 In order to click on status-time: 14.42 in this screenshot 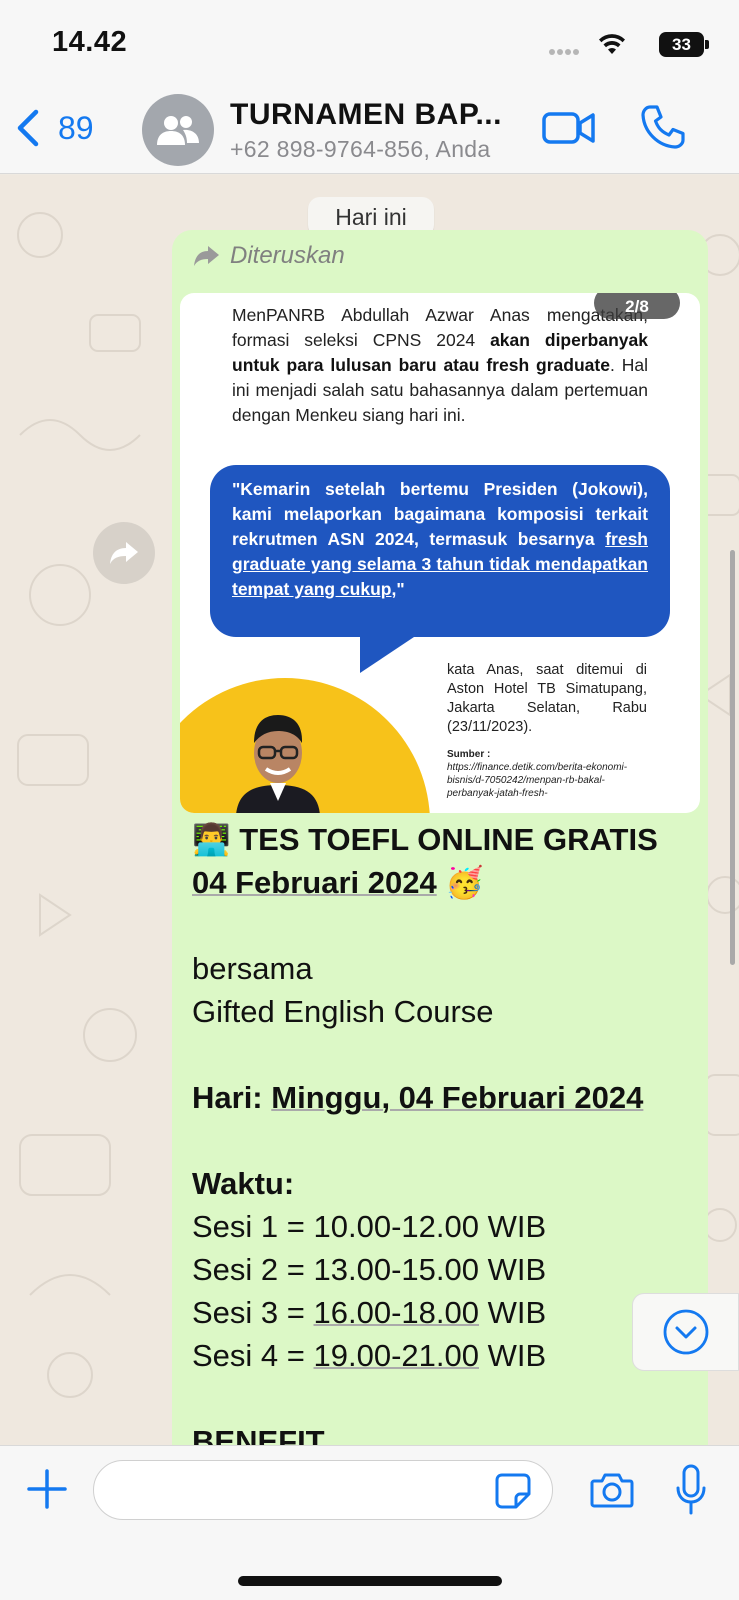, I will do `click(90, 42)`.